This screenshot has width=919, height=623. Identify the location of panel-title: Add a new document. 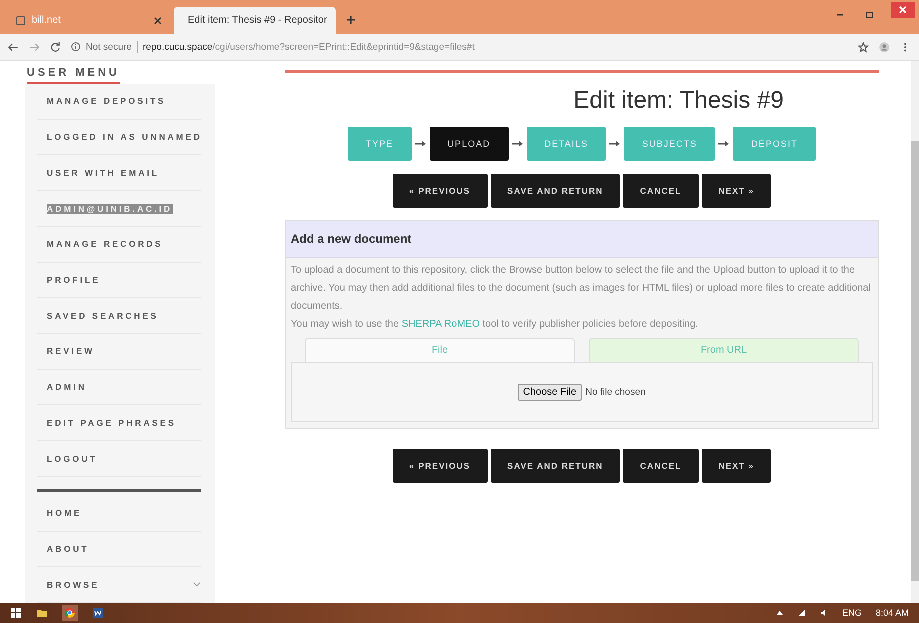
(582, 239).